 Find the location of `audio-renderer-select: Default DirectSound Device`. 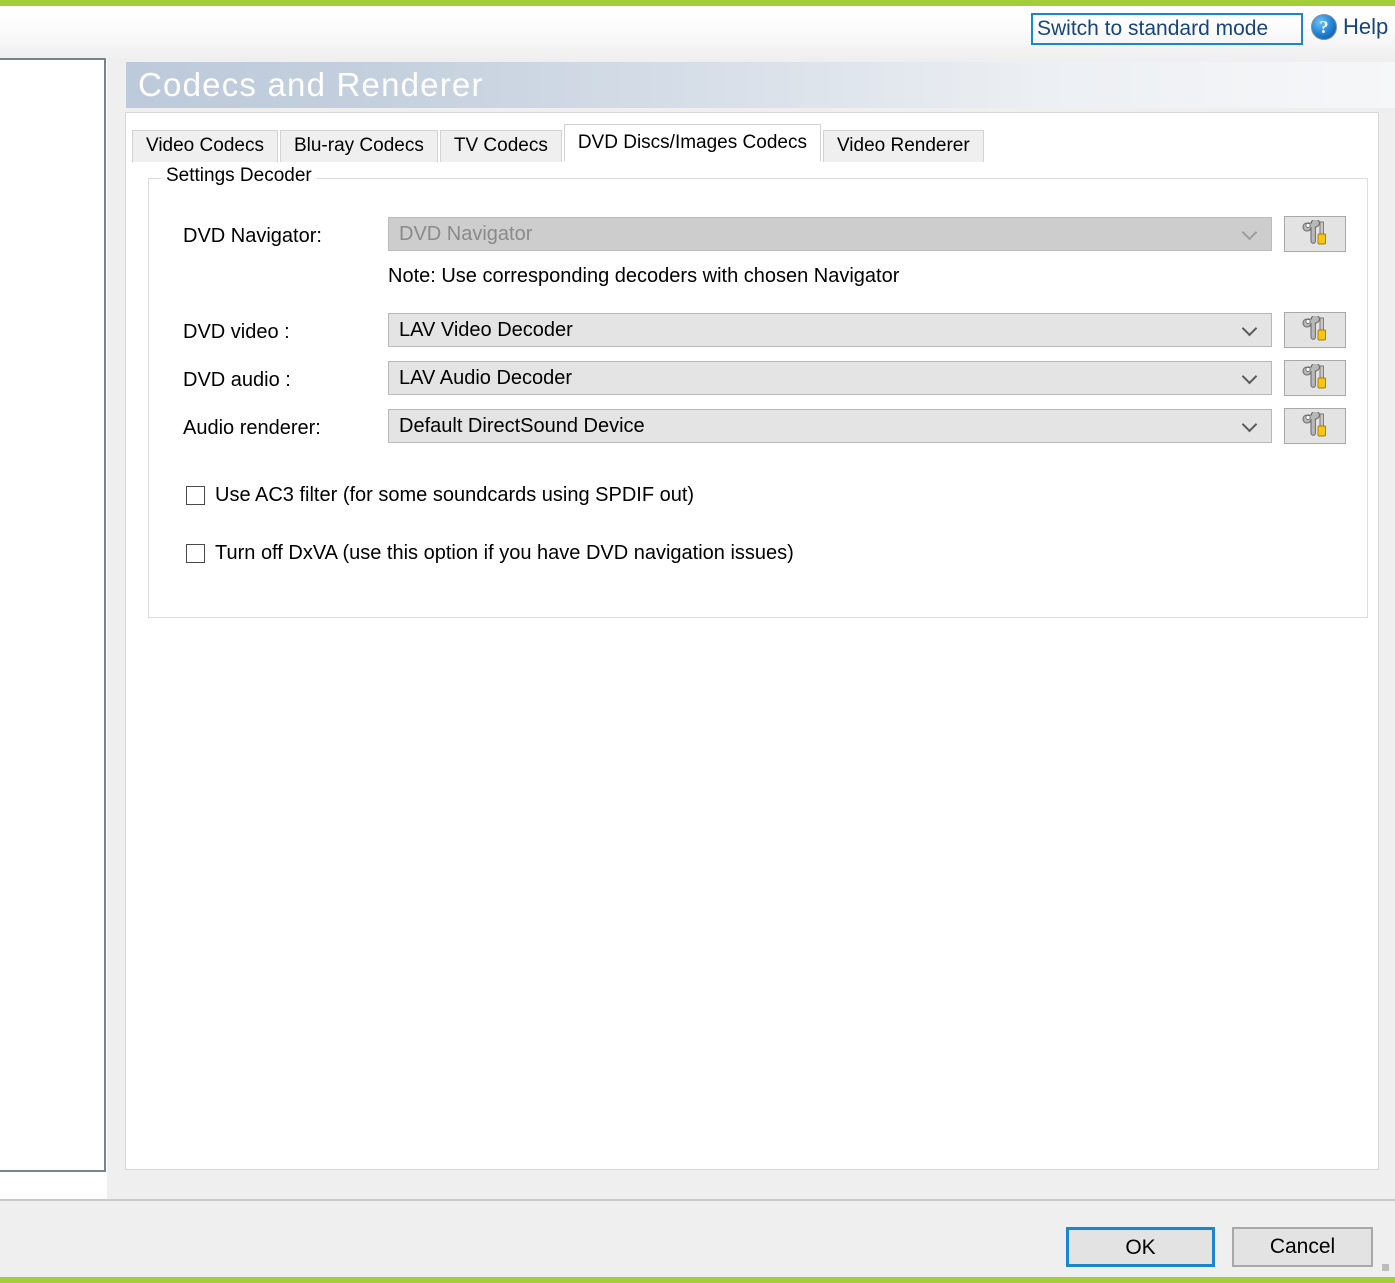

audio-renderer-select: Default DirectSound Device is located at coordinates (830, 426).